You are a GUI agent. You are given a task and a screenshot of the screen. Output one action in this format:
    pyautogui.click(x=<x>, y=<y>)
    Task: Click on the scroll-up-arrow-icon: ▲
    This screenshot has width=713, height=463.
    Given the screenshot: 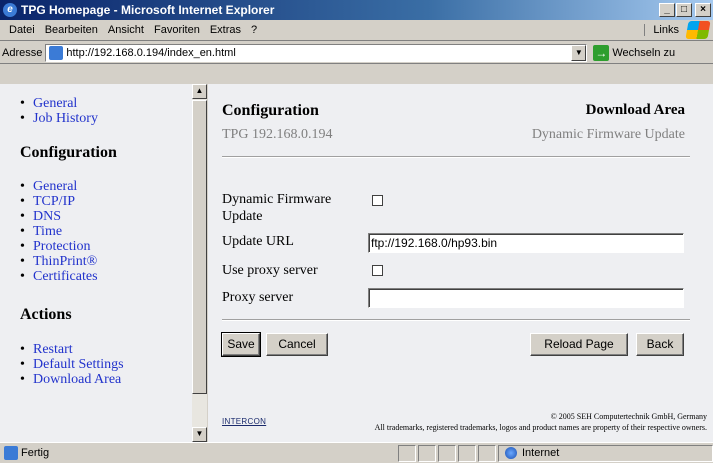 What is the action you would take?
    pyautogui.click(x=199, y=91)
    